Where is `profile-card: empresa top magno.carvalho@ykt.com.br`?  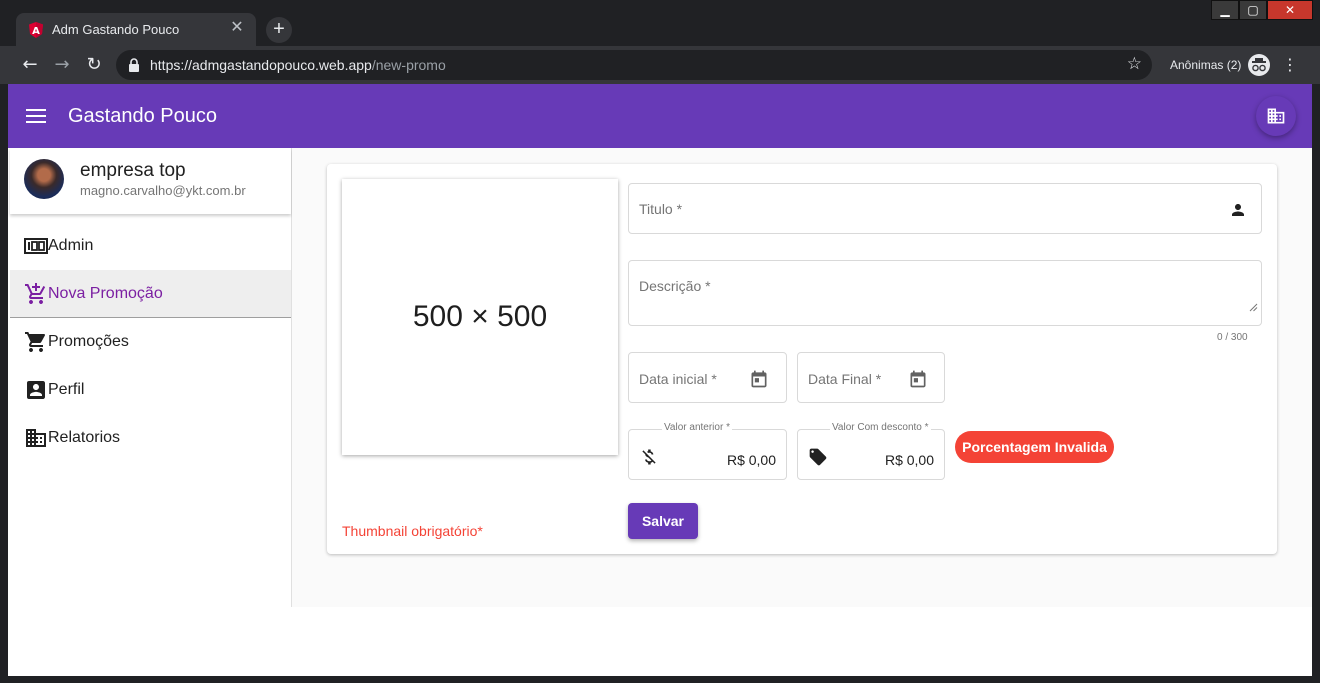
profile-card: empresa top magno.carvalho@ykt.com.br is located at coordinates (150, 181).